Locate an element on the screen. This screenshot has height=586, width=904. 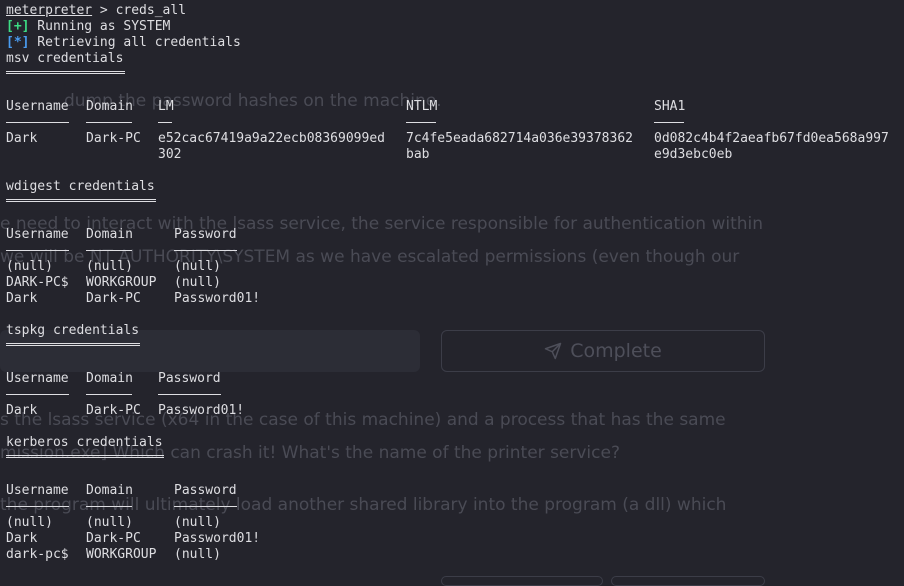
section-title: tspkg credentials is located at coordinates (73, 330).